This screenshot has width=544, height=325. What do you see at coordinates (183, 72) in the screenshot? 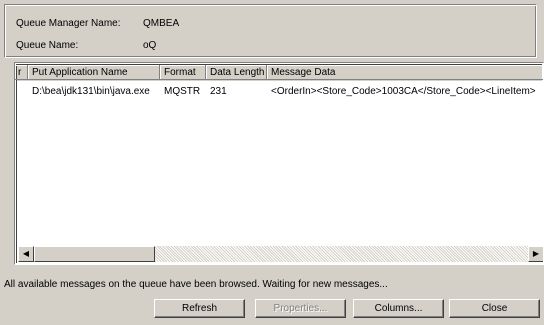
I see `column-header-format: Format` at bounding box center [183, 72].